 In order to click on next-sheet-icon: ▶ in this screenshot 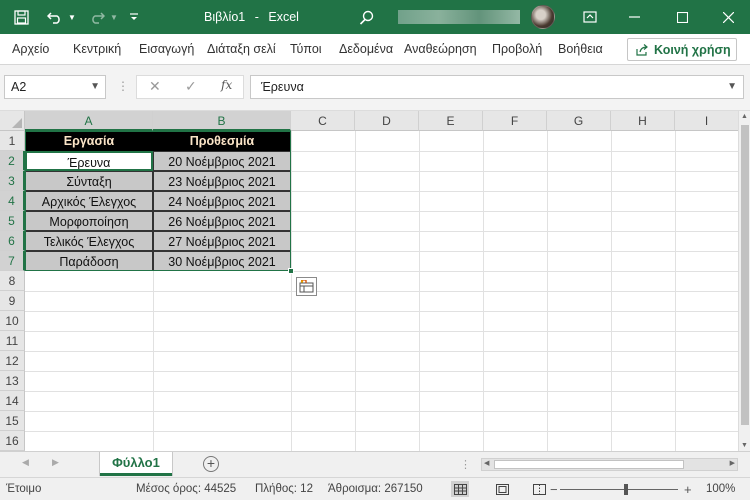, I will do `click(55, 462)`.